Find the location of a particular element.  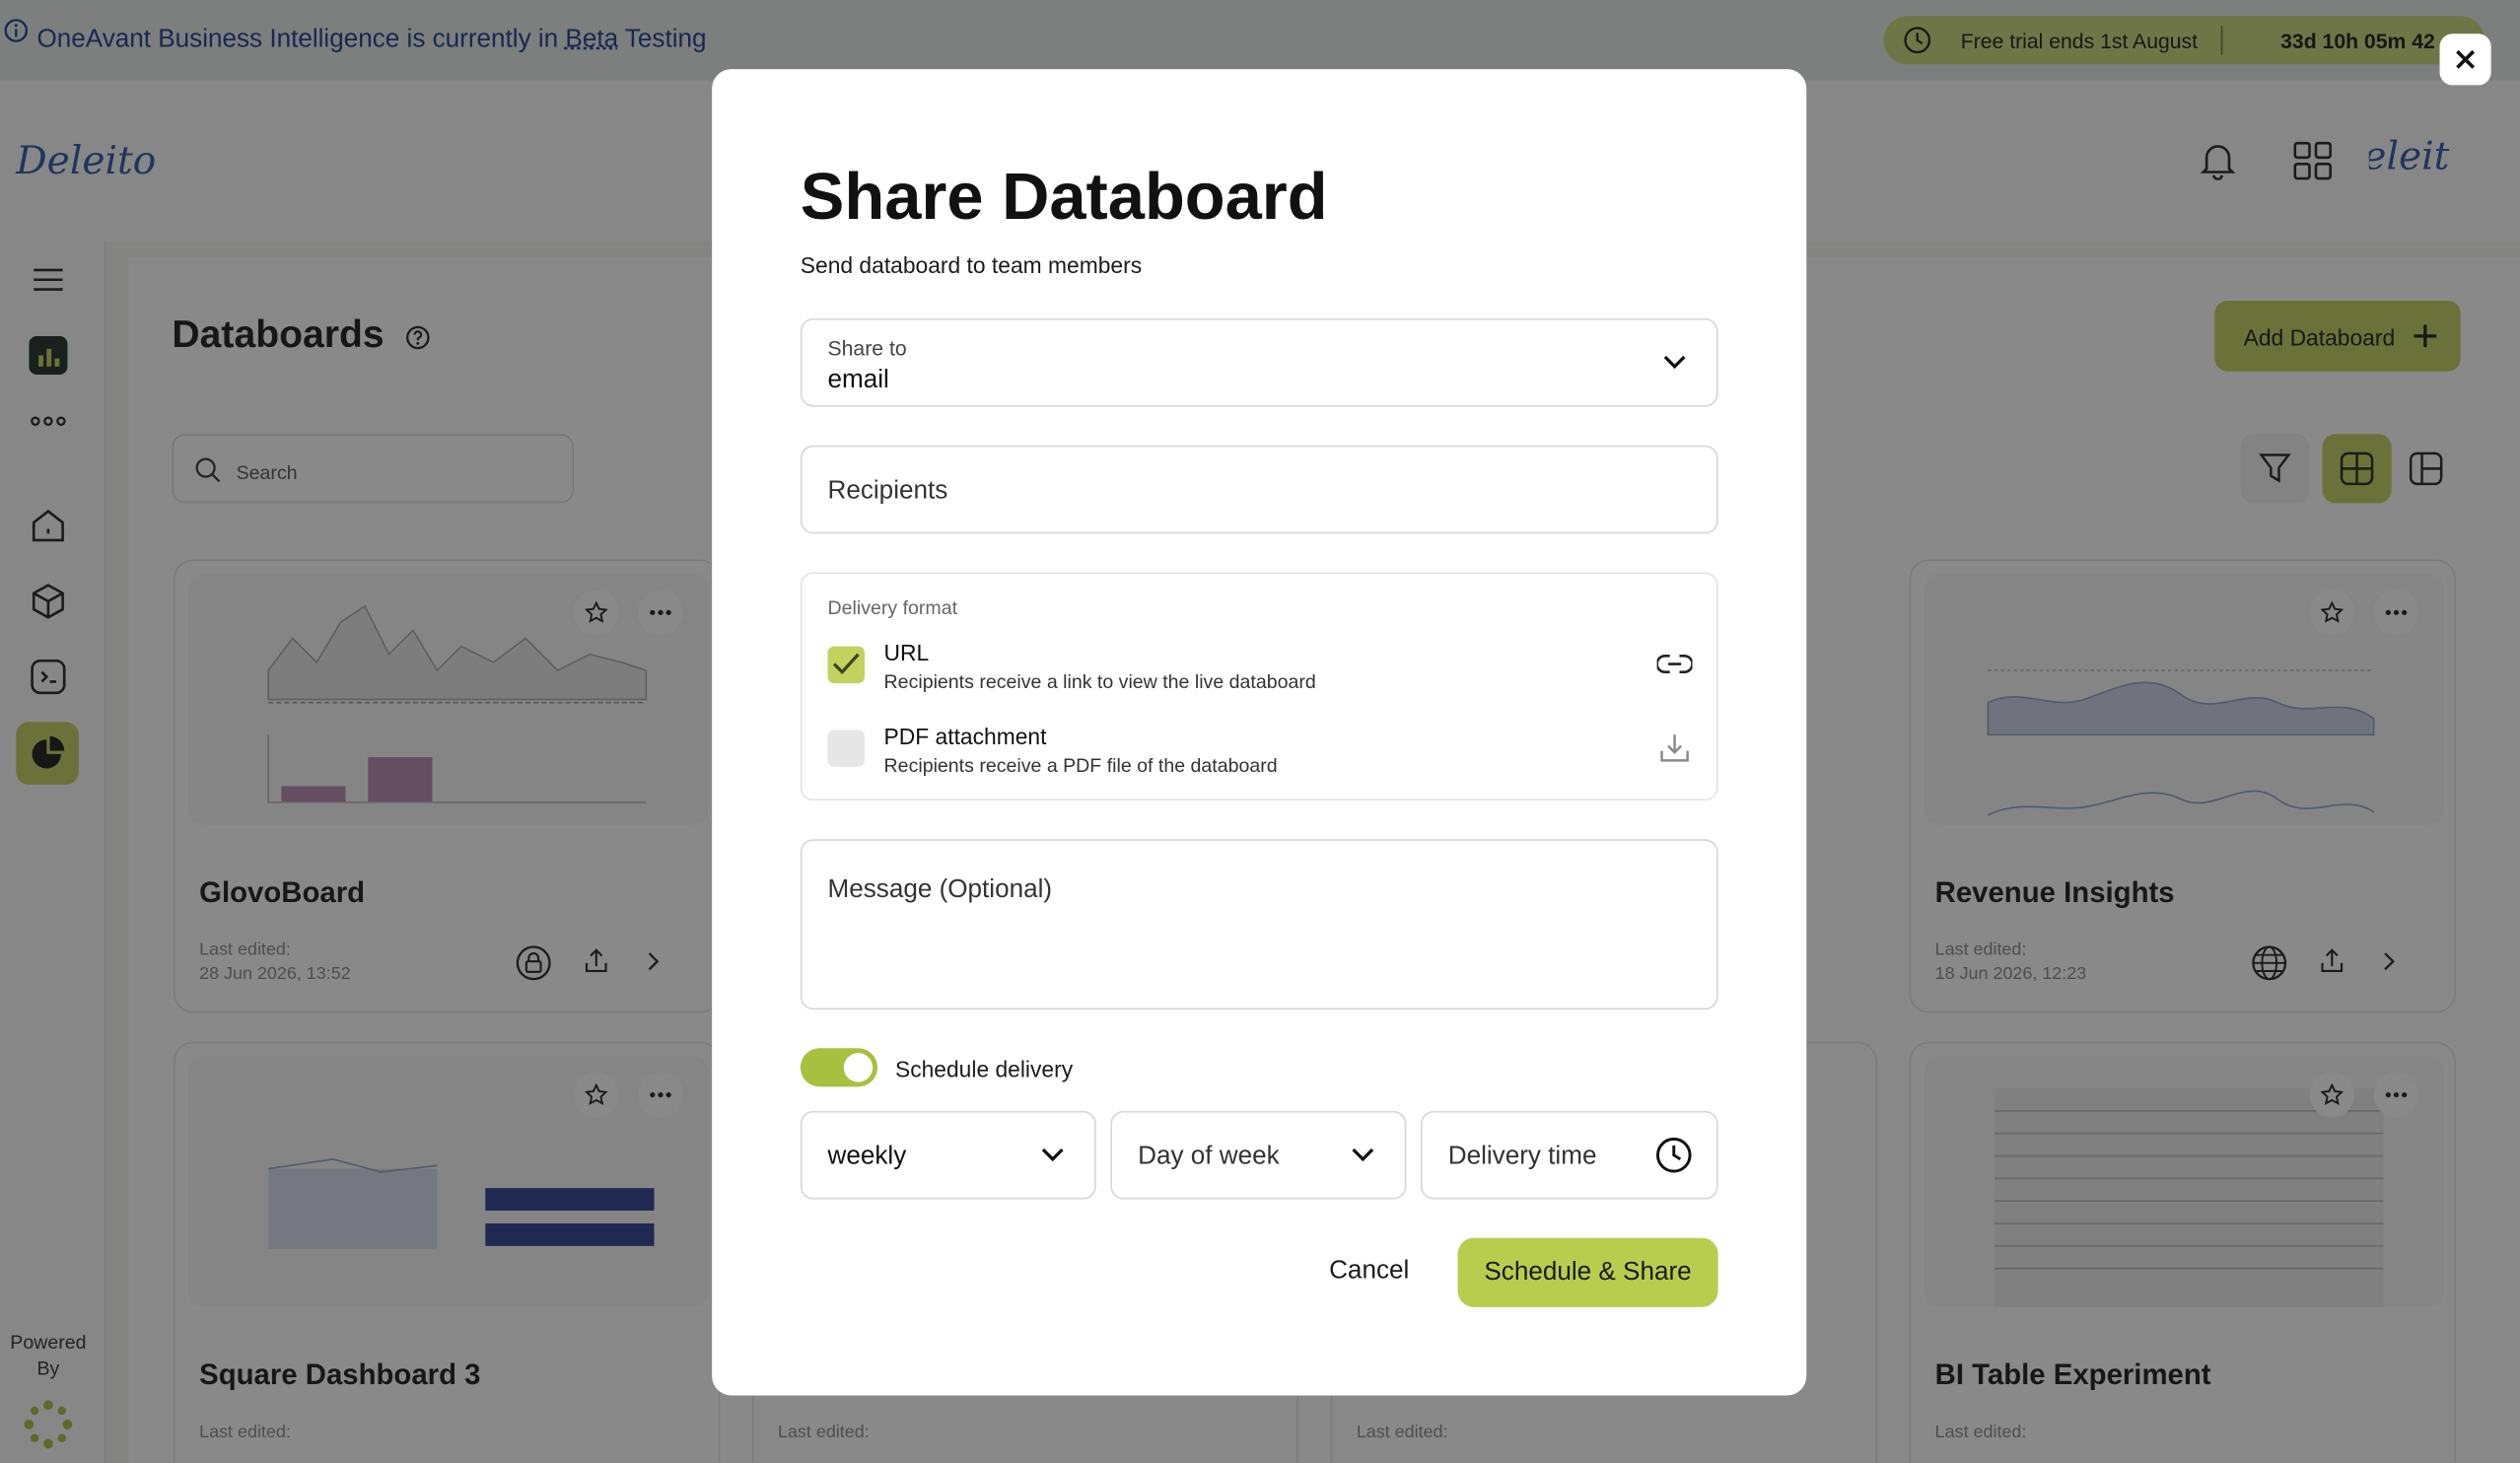

schedule-delivery-label: Schedule delivery is located at coordinates (984, 1069).